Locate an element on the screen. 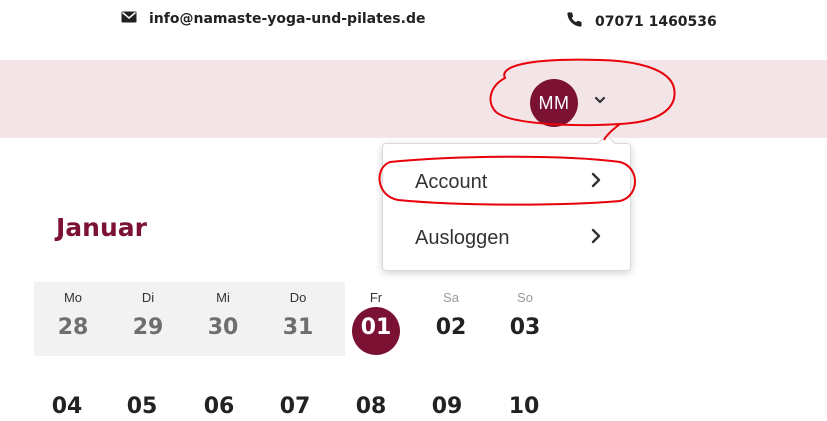  day-number: 29 is located at coordinates (148, 327).